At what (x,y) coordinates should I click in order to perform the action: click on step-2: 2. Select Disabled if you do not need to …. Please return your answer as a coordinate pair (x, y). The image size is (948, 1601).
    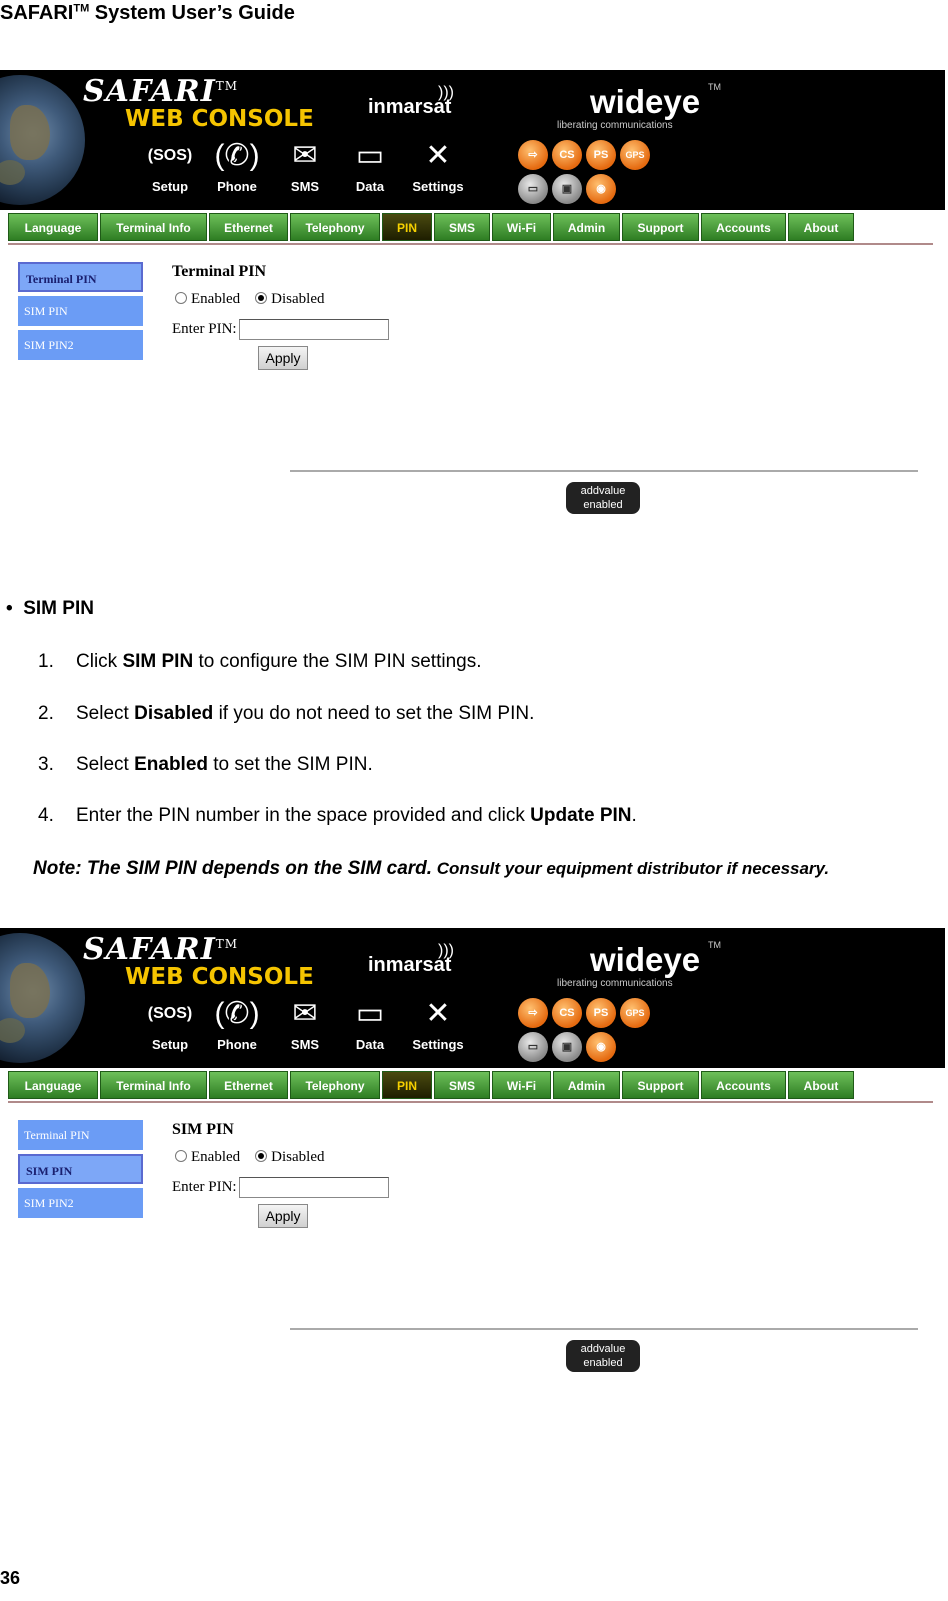
    Looking at the image, I should click on (286, 713).